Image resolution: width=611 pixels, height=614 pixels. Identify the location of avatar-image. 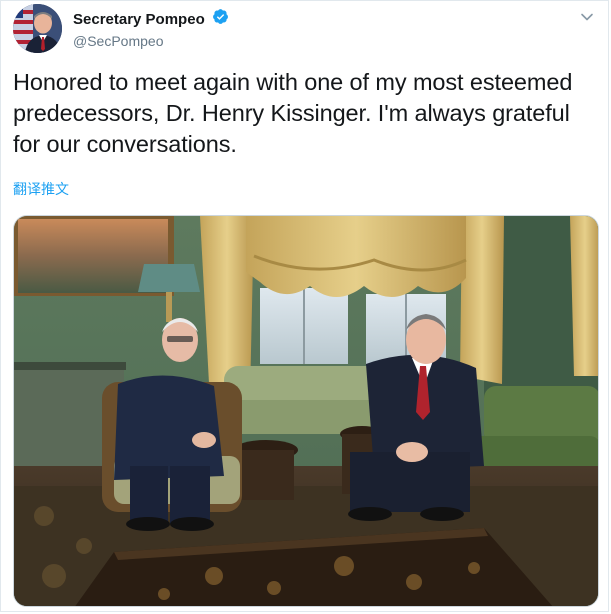
(37, 28).